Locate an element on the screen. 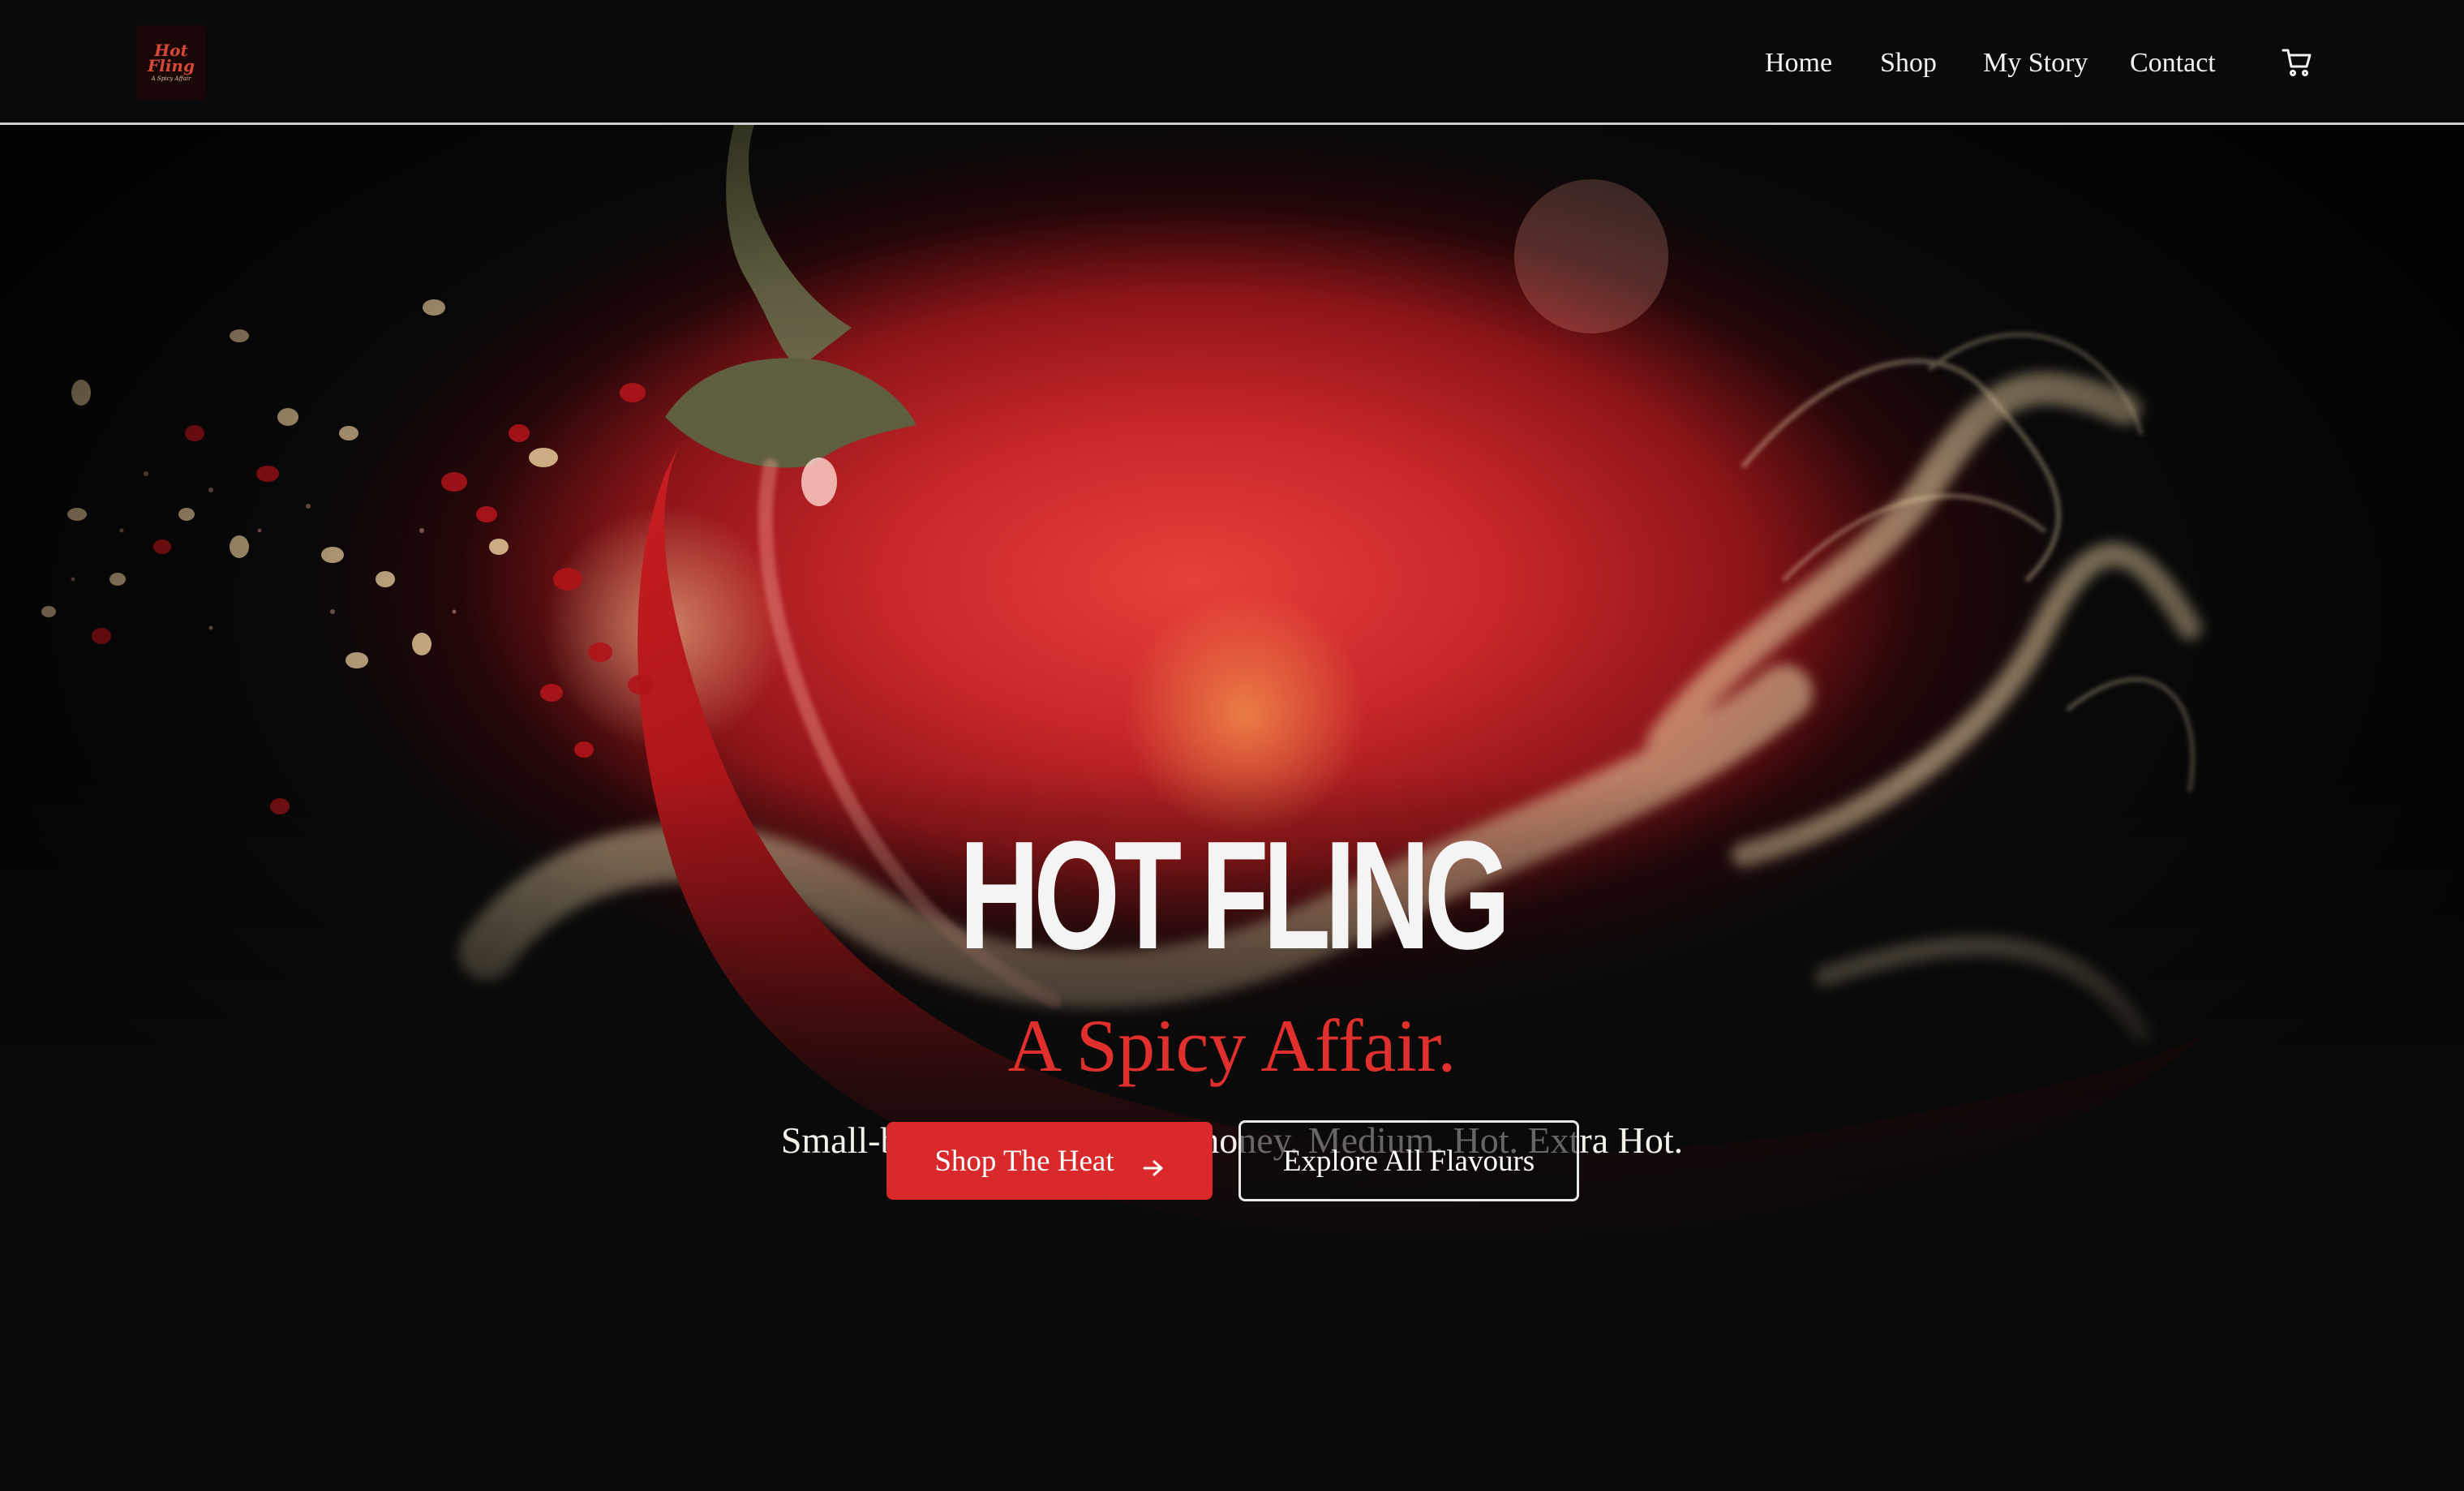 The width and height of the screenshot is (2464, 1491). nav-item-home: Home is located at coordinates (1798, 63).